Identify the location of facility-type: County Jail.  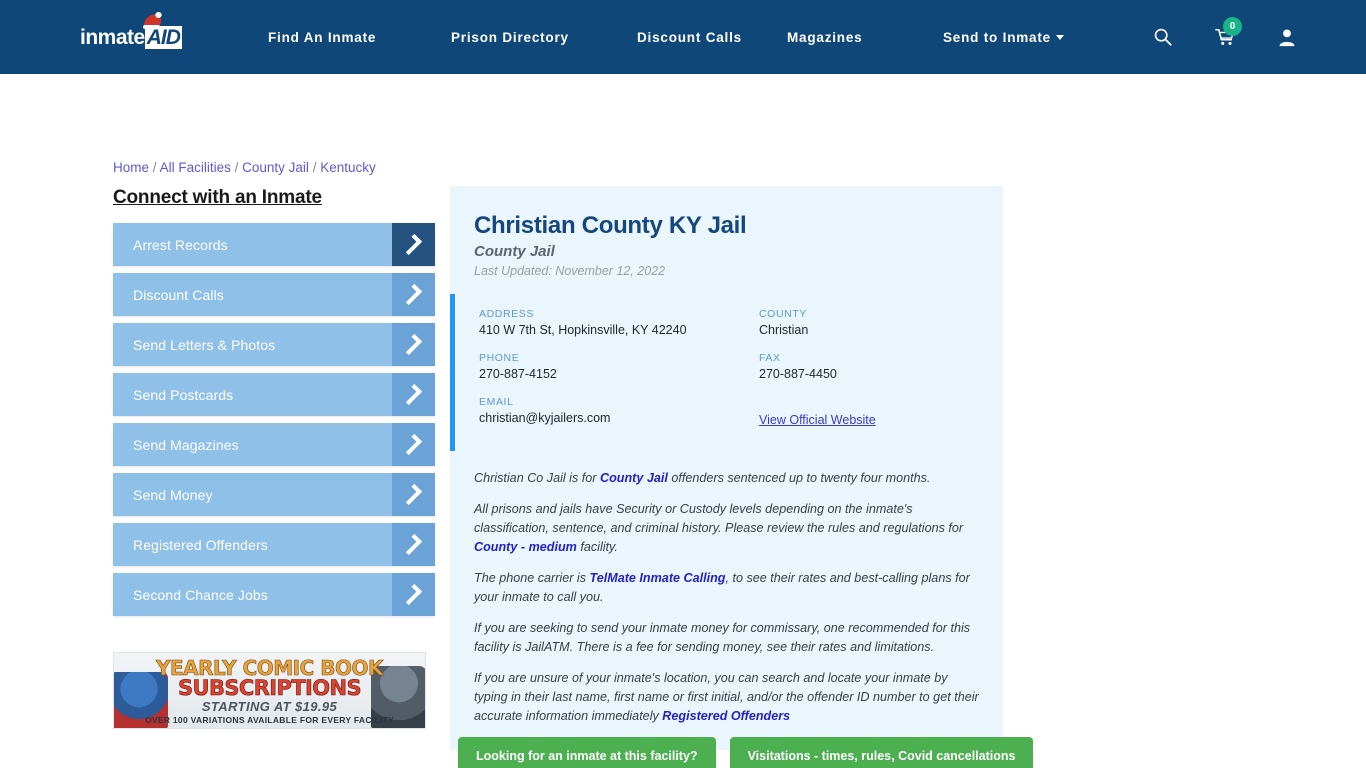
(514, 251).